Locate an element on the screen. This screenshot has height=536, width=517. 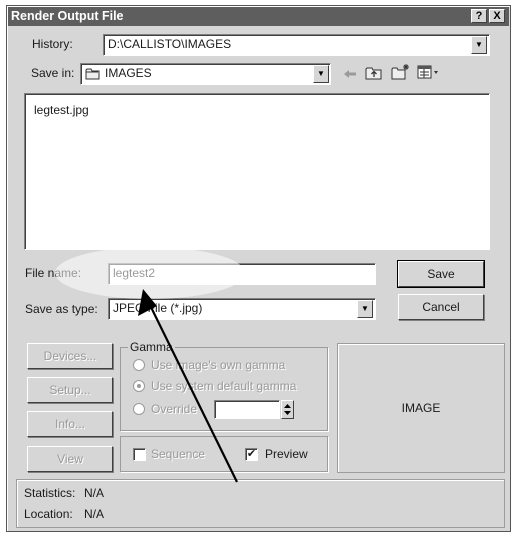
image-preview-area: IMAGE is located at coordinates (421, 408).